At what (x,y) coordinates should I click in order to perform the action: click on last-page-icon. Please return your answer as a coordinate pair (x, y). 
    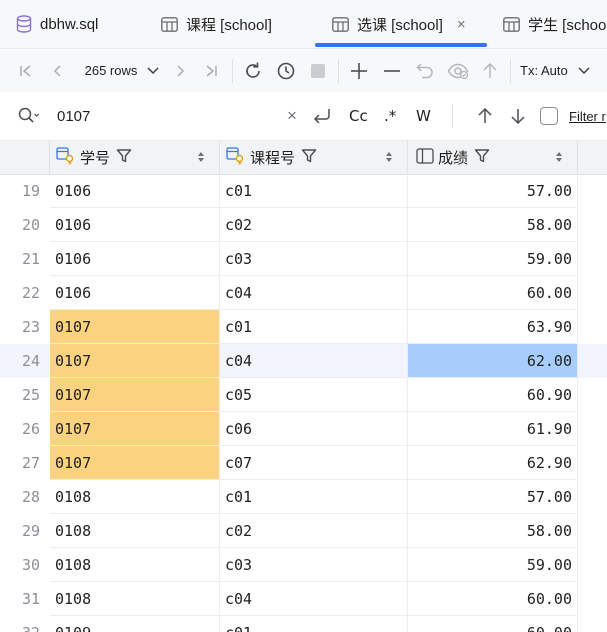
    Looking at the image, I should click on (211, 70).